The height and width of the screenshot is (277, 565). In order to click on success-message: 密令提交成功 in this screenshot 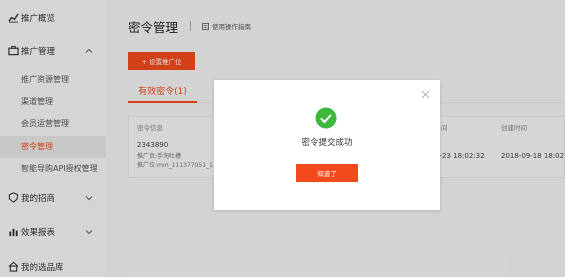, I will do `click(327, 143)`.